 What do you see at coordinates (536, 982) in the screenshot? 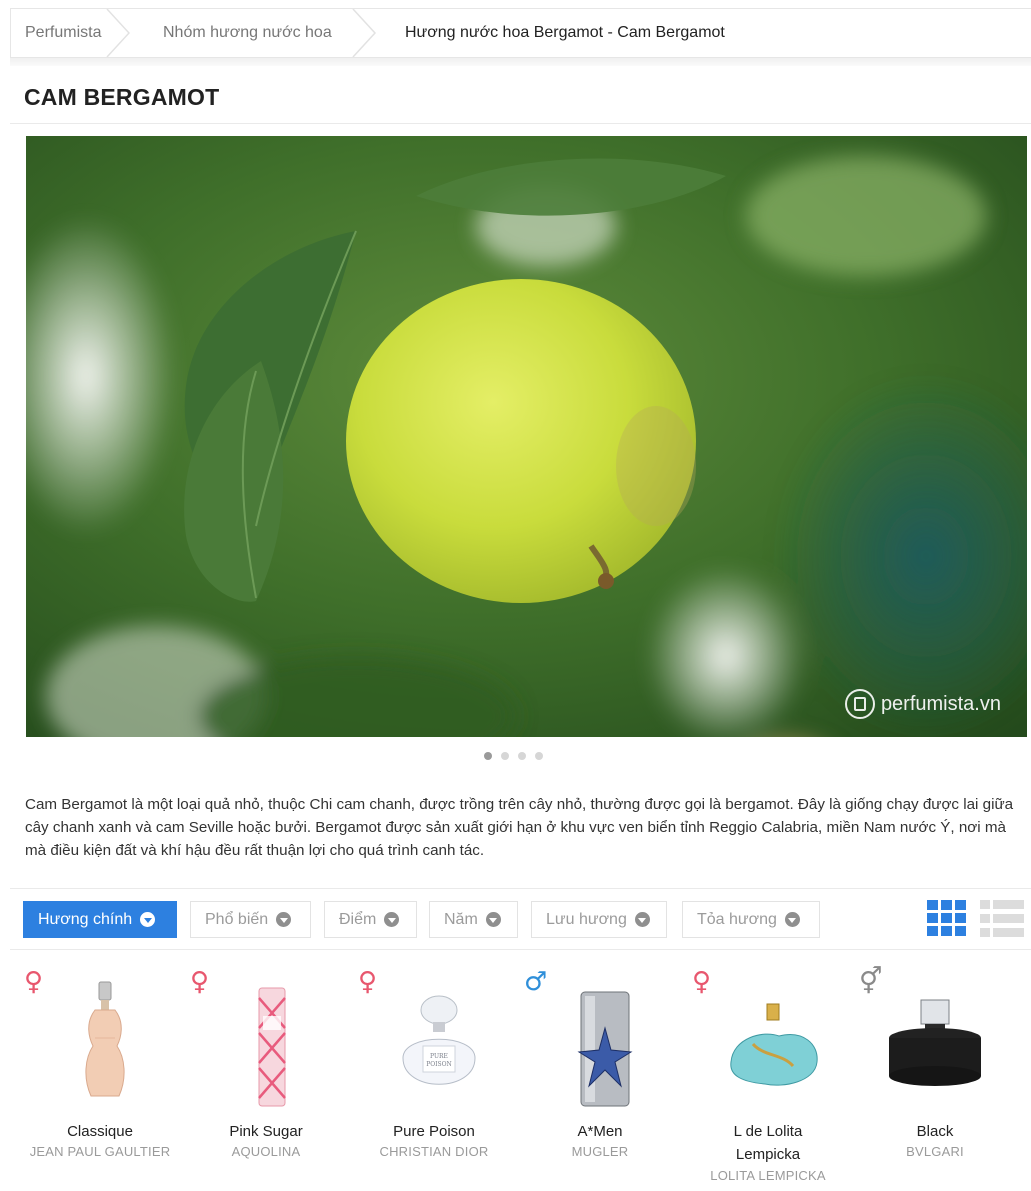
I see `male-icon: ♂` at bounding box center [536, 982].